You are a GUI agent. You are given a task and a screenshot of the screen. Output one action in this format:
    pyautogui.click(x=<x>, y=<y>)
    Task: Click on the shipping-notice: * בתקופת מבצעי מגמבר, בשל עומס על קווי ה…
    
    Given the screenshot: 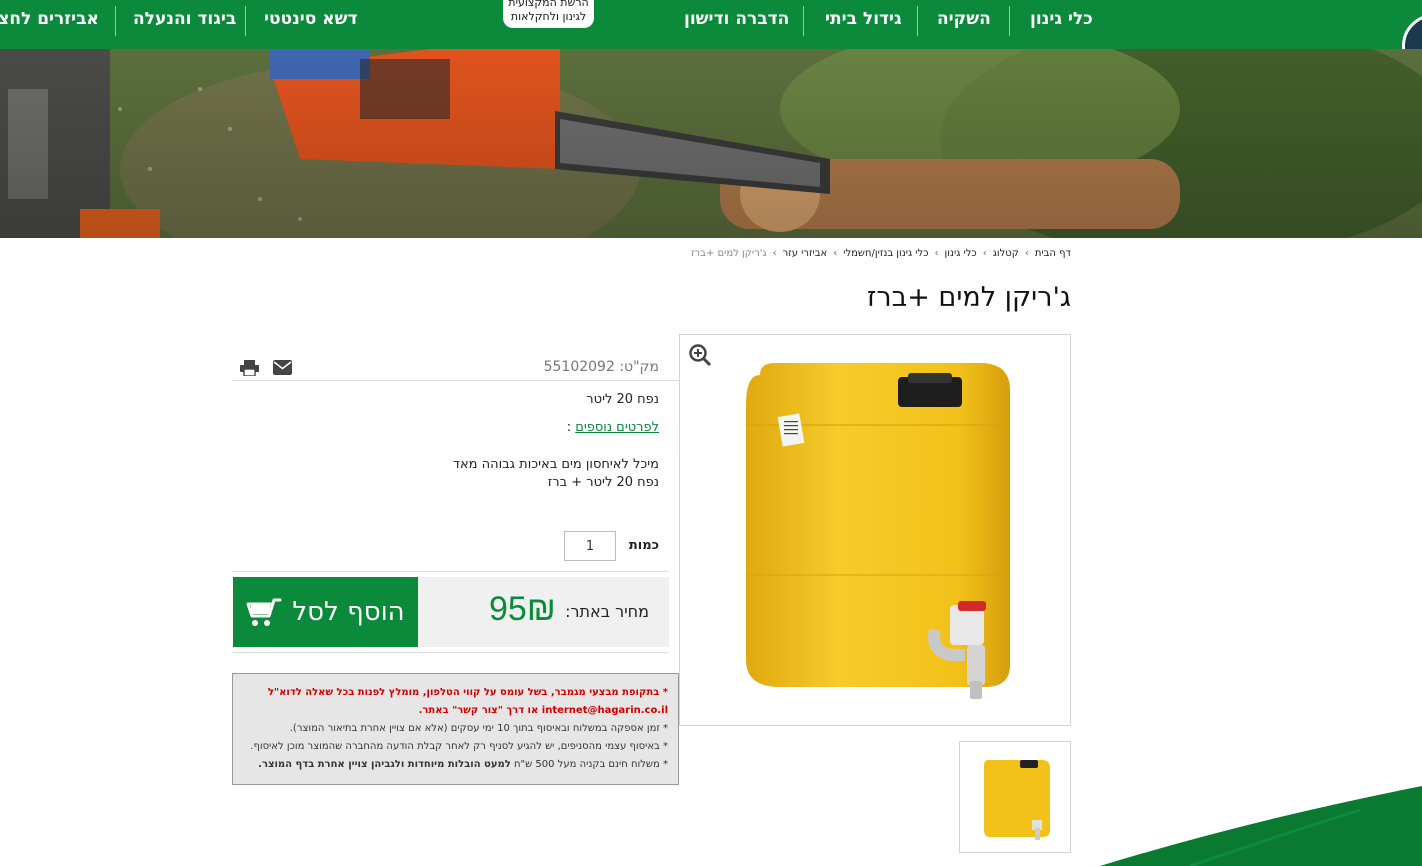 What is the action you would take?
    pyautogui.click(x=455, y=729)
    